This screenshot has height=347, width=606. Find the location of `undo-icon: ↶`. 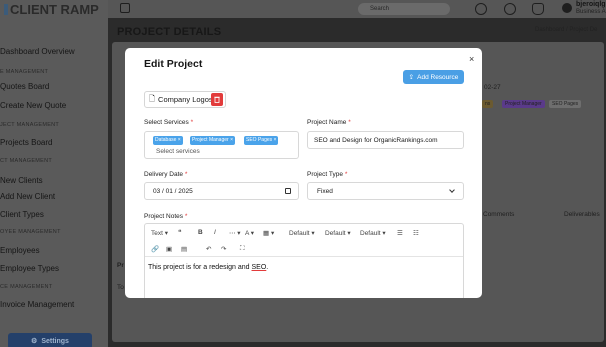

undo-icon: ↶ is located at coordinates (208, 249).